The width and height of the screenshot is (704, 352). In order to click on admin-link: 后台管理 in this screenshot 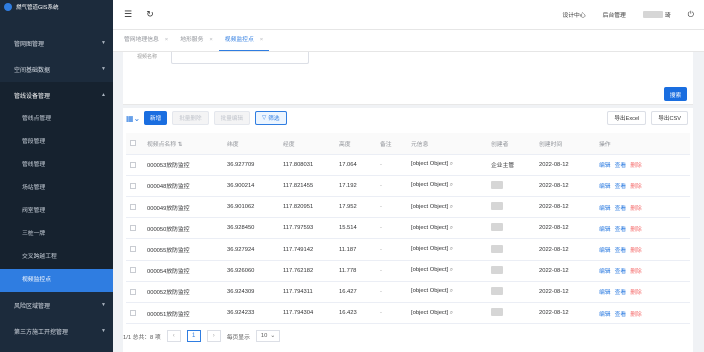, I will do `click(614, 14)`.